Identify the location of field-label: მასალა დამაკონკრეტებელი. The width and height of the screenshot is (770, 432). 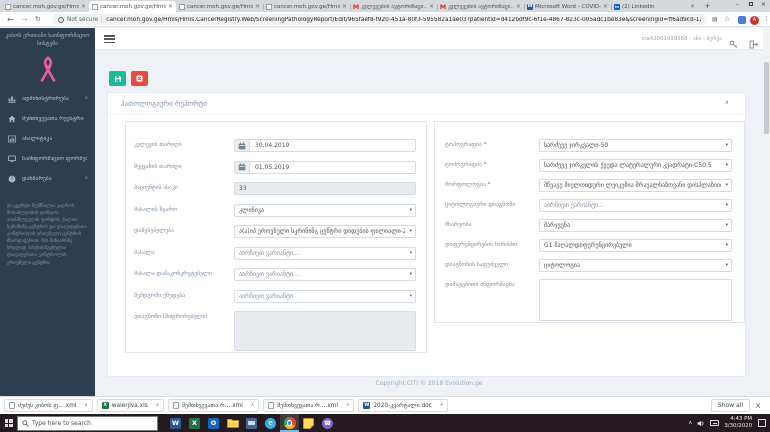
(173, 274).